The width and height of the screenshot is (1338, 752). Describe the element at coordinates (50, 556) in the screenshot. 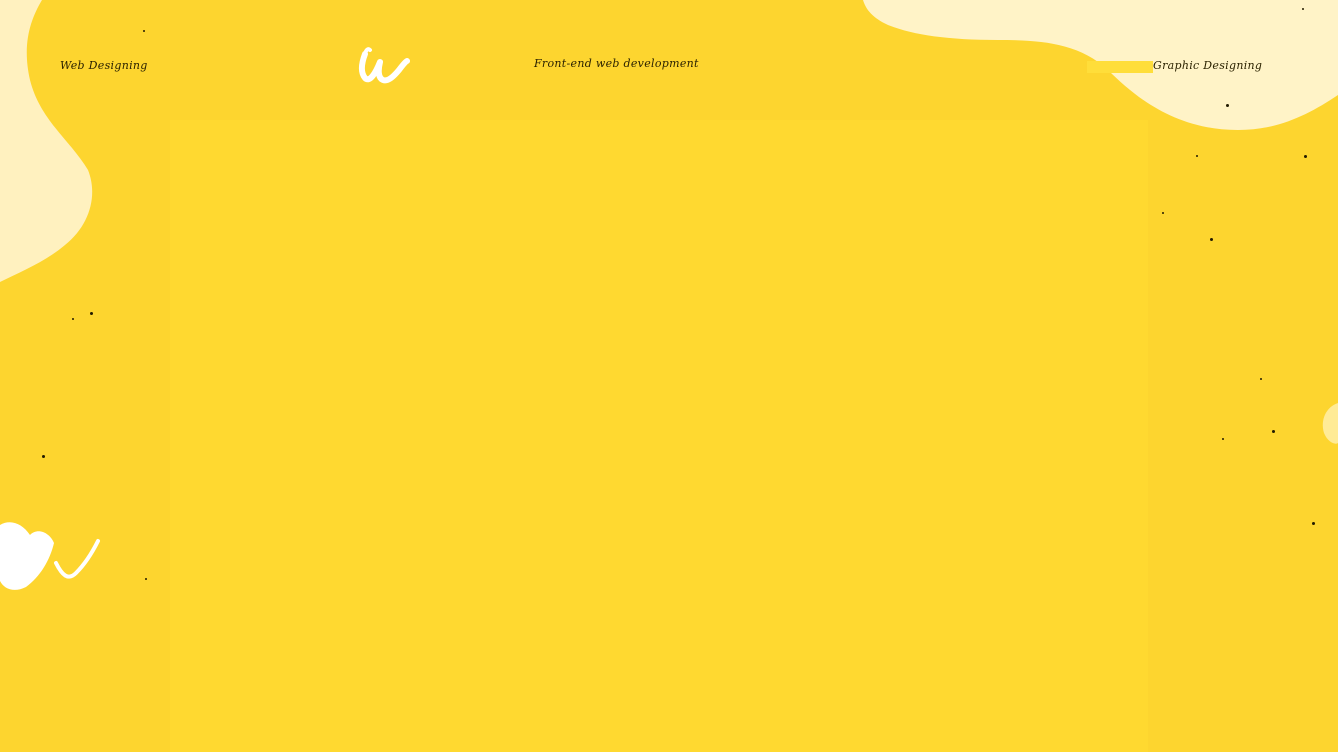

I see `brush-mark-bottom-left` at that location.